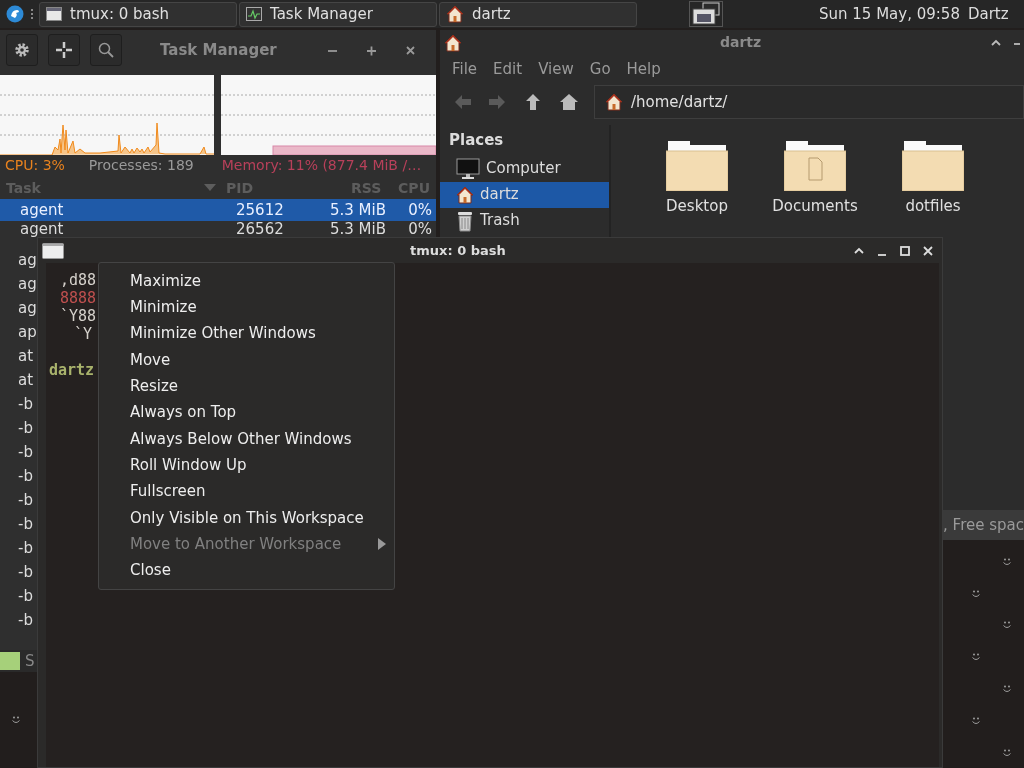 This screenshot has height=768, width=1024. I want to click on folder-item: Documents, so click(815, 178).